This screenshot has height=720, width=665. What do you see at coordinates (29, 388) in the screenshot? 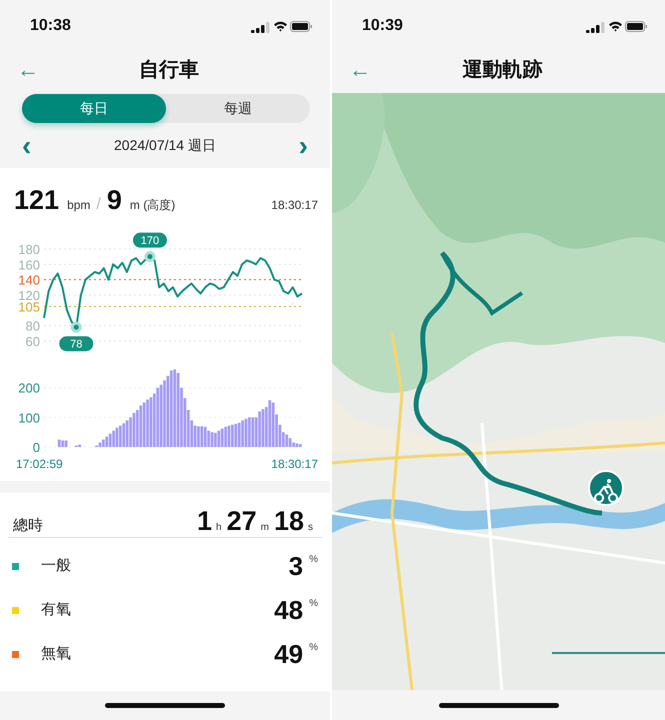
I see `axis-label: 200` at bounding box center [29, 388].